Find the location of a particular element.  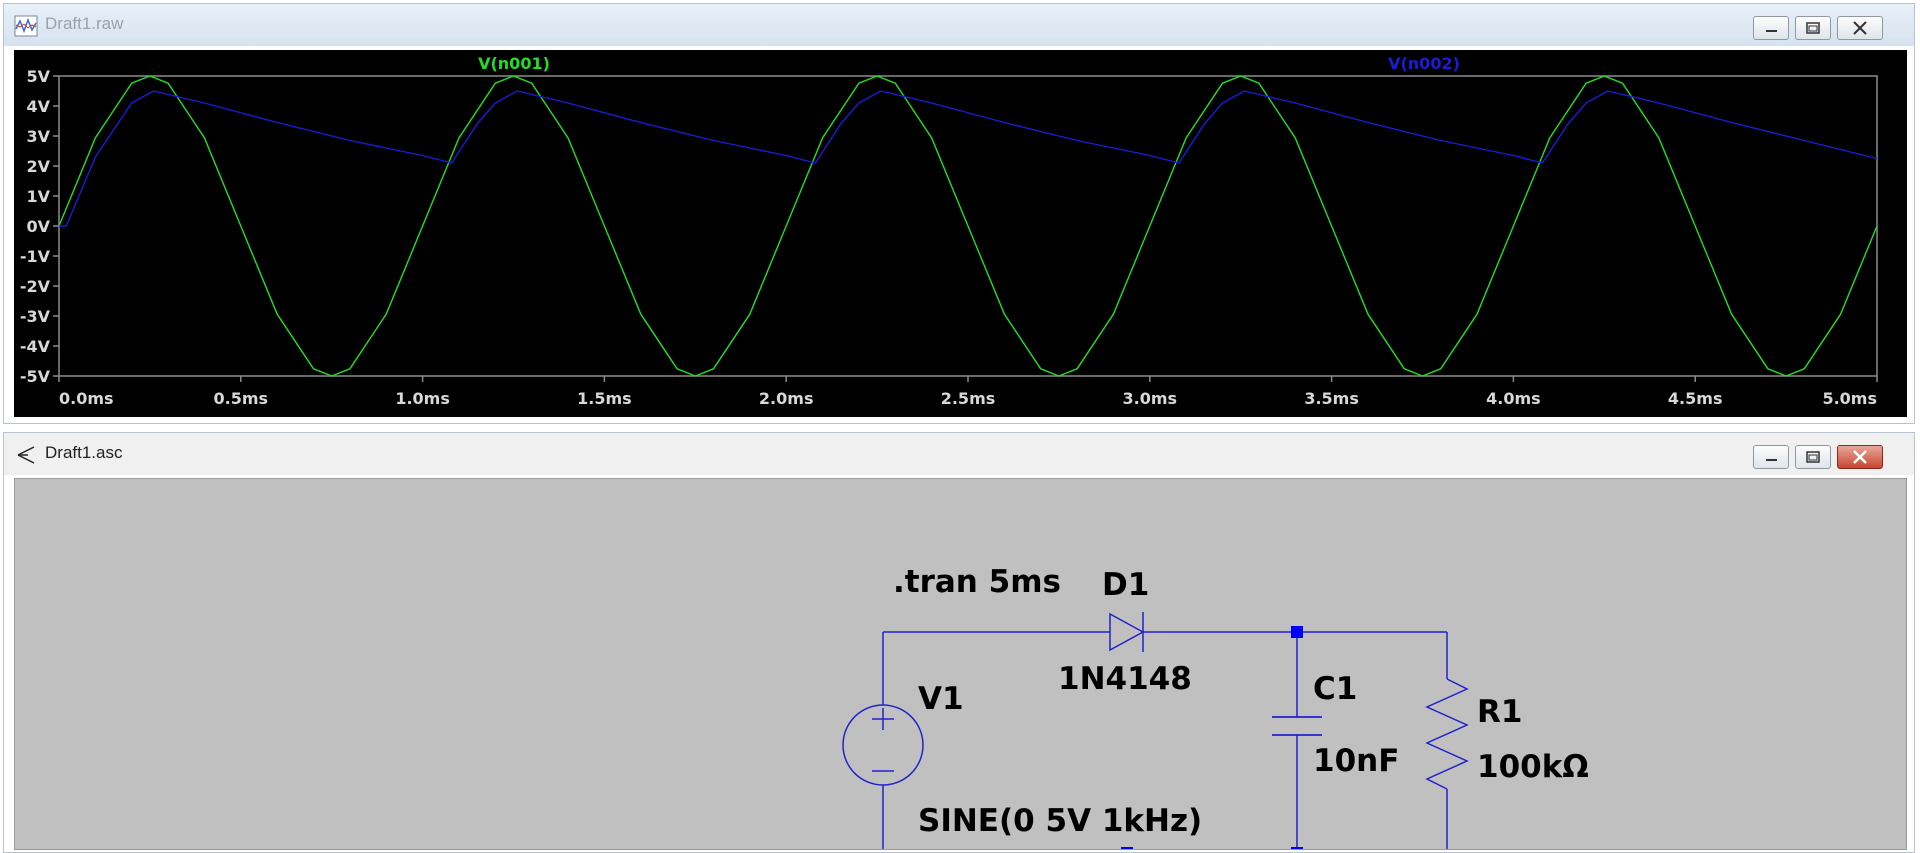

resistor-symbol is located at coordinates (1447, 734).